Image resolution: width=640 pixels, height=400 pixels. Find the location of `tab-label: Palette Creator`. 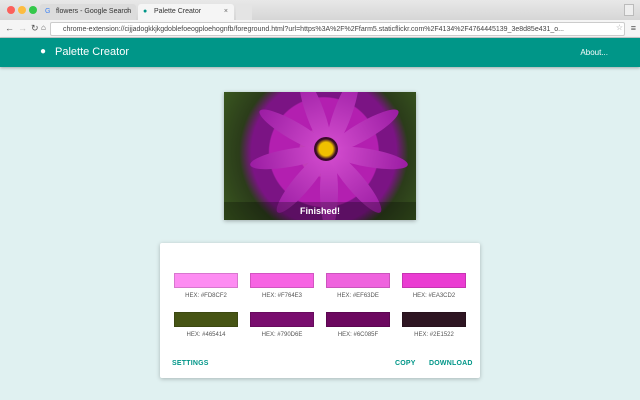

tab-label: Palette Creator is located at coordinates (178, 11).